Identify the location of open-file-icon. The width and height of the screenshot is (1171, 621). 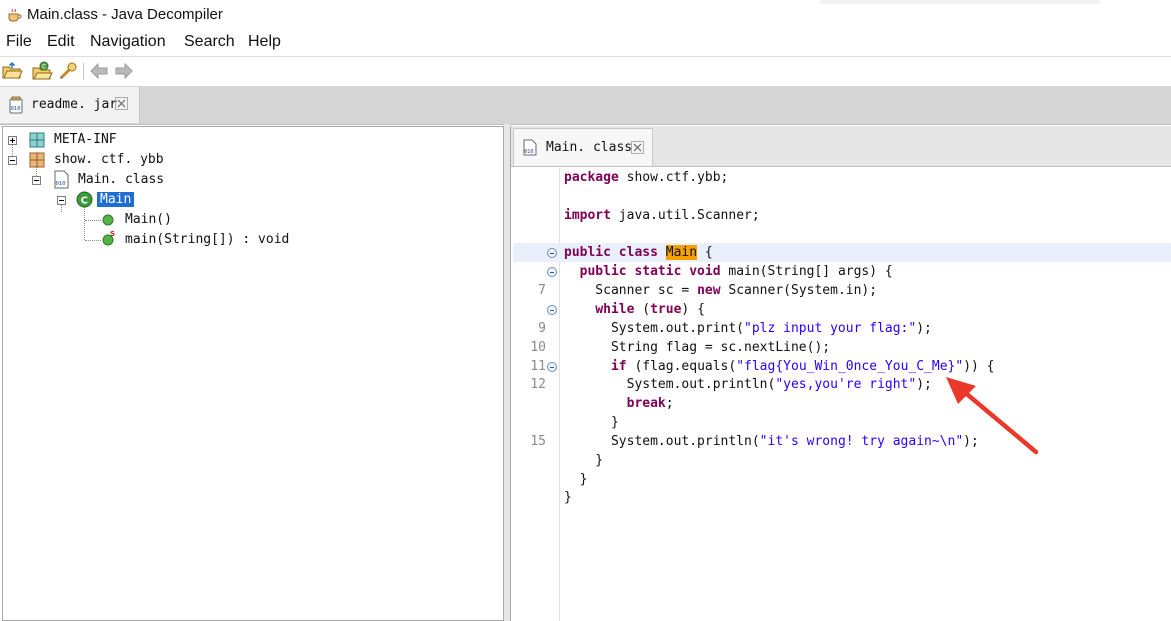
(12, 71).